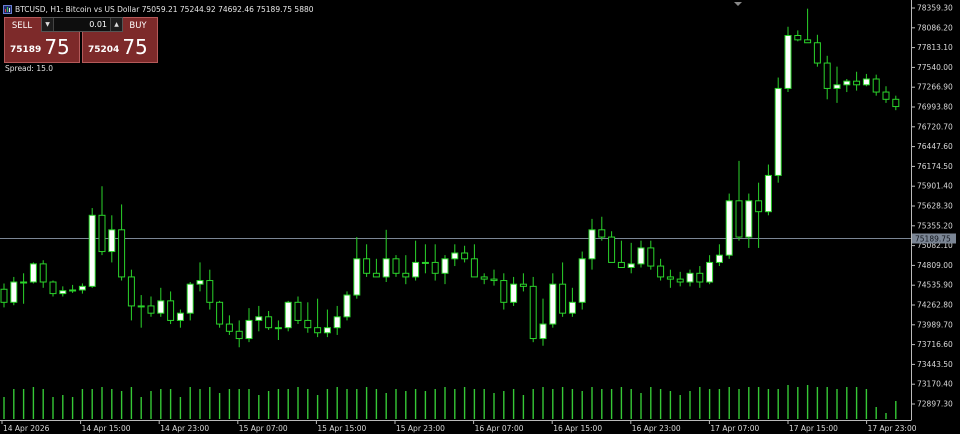 The height and width of the screenshot is (434, 960). What do you see at coordinates (935, 107) in the screenshot?
I see `price-tick-label: 76993.80` at bounding box center [935, 107].